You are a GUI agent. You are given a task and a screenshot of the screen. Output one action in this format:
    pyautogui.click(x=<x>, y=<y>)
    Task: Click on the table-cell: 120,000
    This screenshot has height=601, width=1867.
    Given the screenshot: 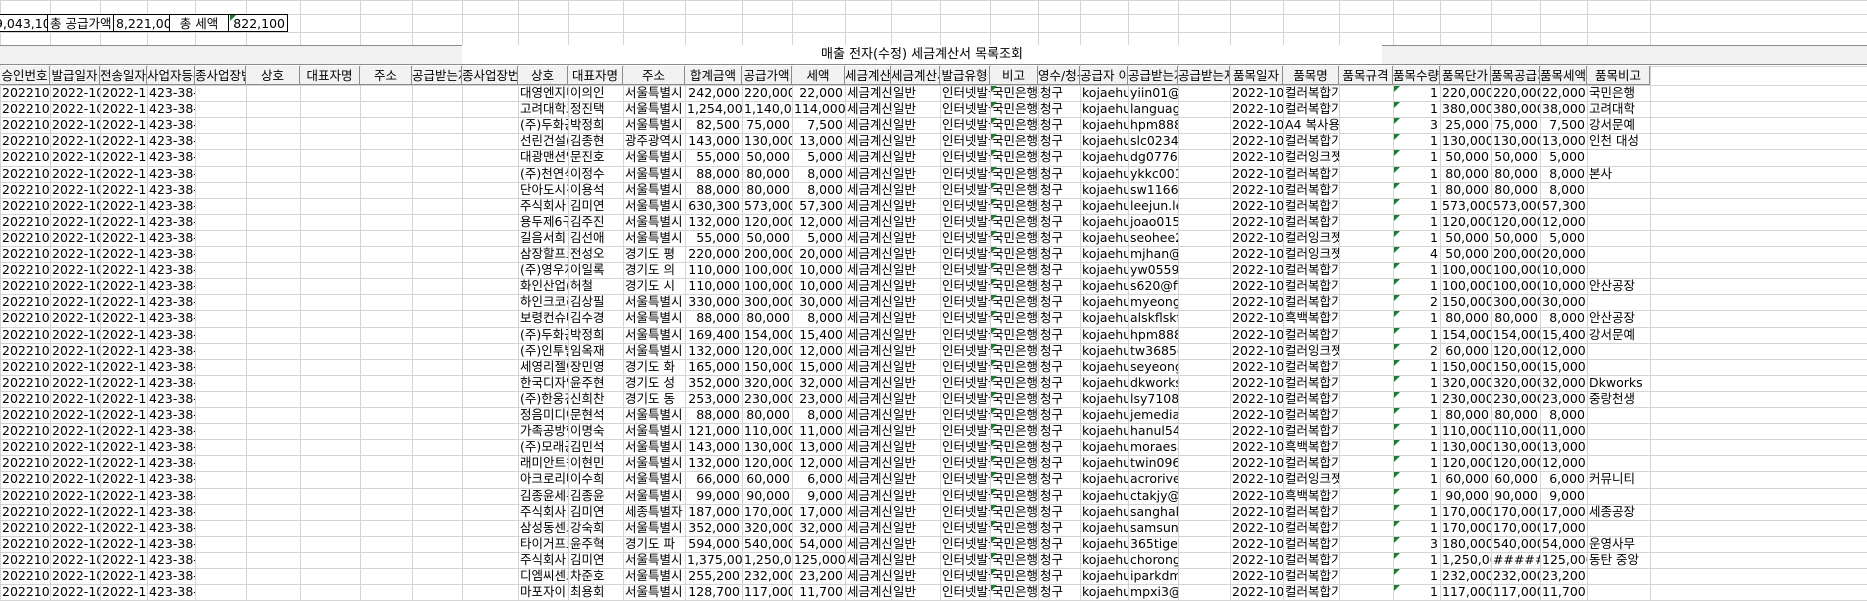 What is the action you would take?
    pyautogui.click(x=767, y=463)
    